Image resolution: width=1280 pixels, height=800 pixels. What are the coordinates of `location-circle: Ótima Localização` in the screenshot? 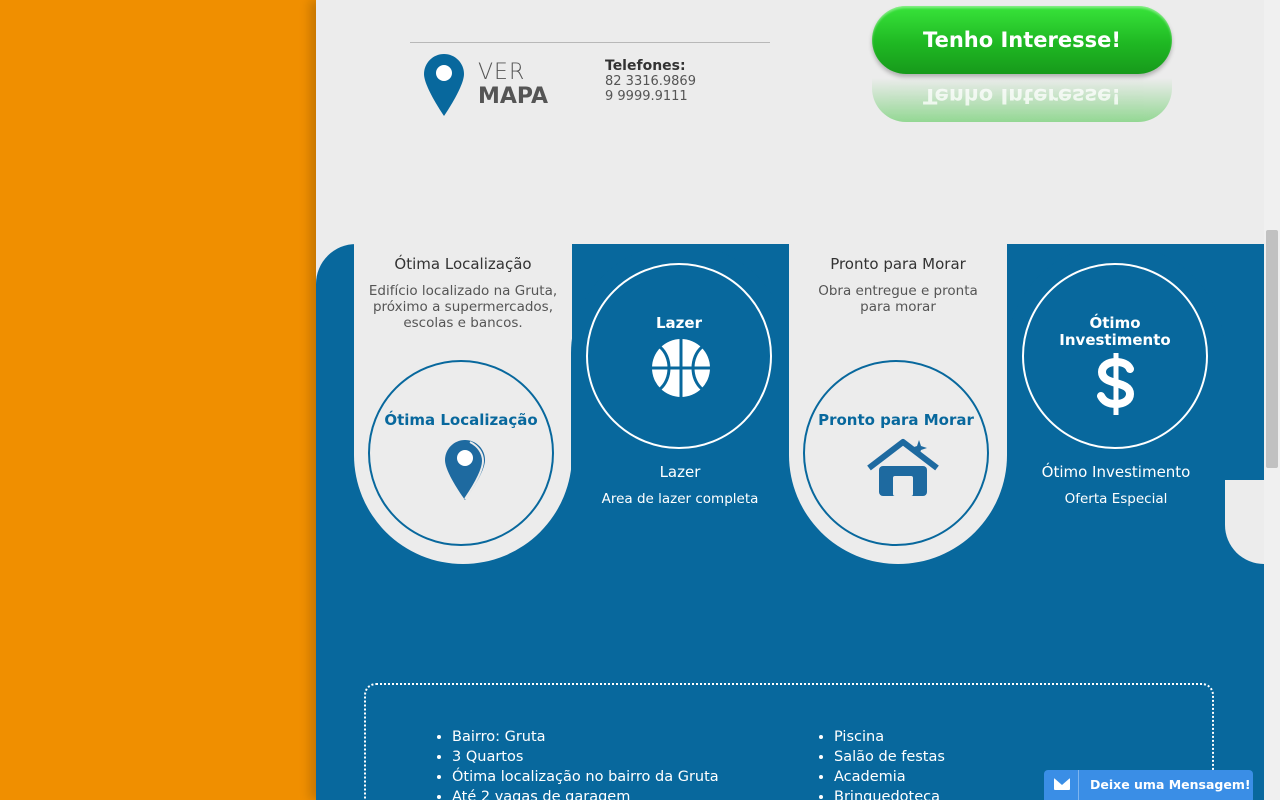 It's located at (461, 453).